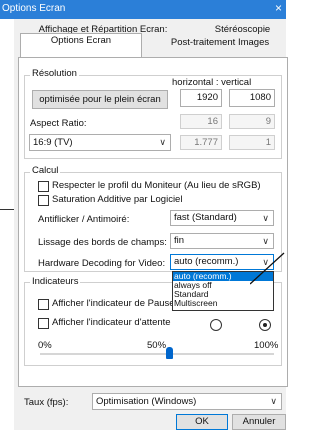 This screenshot has height=430, width=320. I want to click on pause-indicator-label: Afficher l'indicateur de Pause, so click(113, 303).